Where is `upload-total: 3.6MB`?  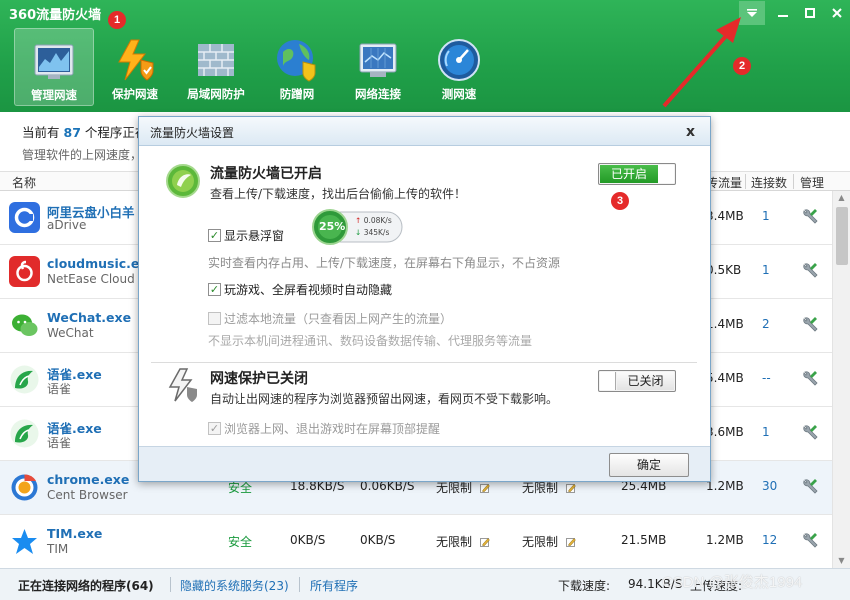 upload-total: 3.6MB is located at coordinates (725, 432).